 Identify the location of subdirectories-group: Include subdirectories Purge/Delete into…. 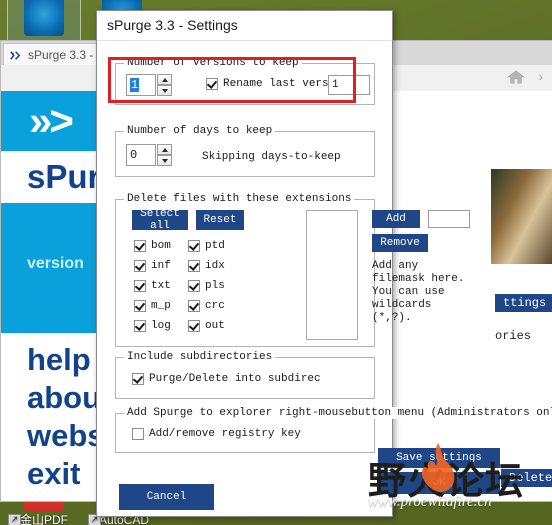
(245, 375).